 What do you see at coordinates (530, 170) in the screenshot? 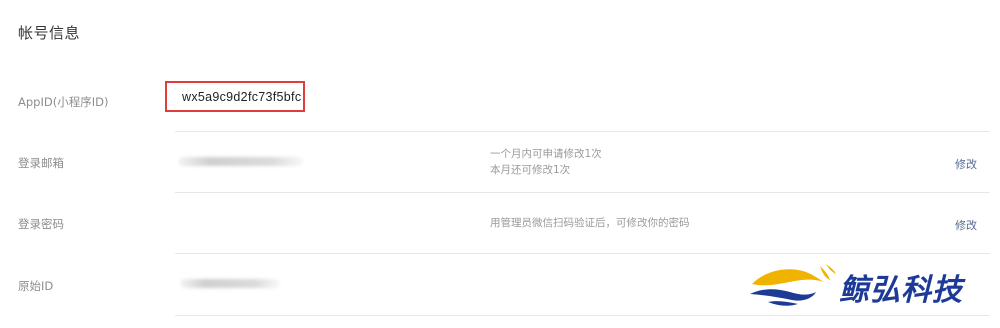
I see `email-remaining-changes-note: 本月还可修改1次` at bounding box center [530, 170].